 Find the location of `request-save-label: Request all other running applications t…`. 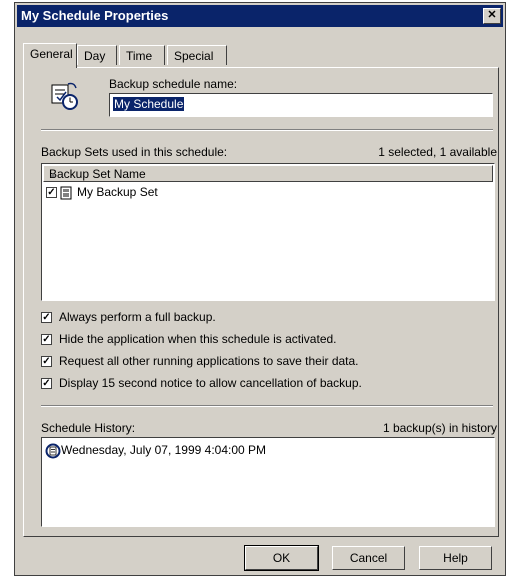

request-save-label: Request all other running applications t… is located at coordinates (209, 361).